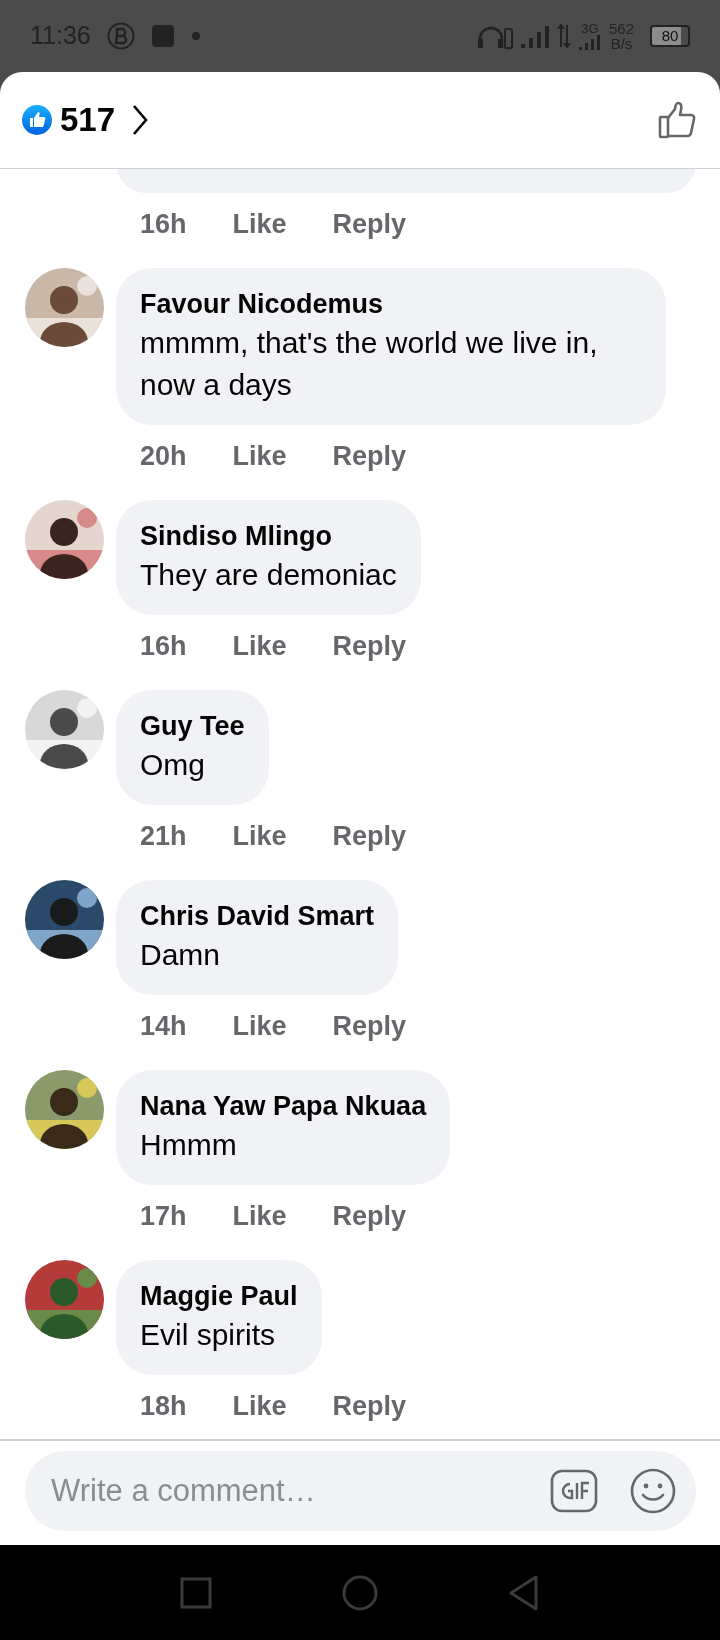 Image resolution: width=720 pixels, height=1640 pixels. What do you see at coordinates (670, 36) in the screenshot?
I see `battery-indicator: 80` at bounding box center [670, 36].